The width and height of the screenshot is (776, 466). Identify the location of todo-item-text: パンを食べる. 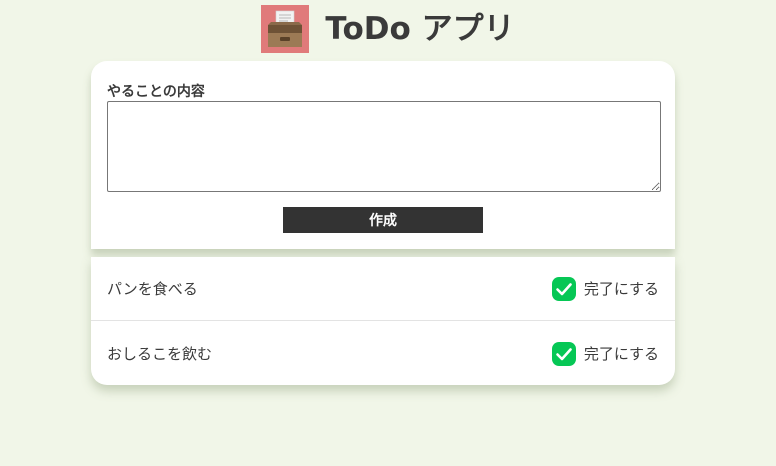
(152, 289).